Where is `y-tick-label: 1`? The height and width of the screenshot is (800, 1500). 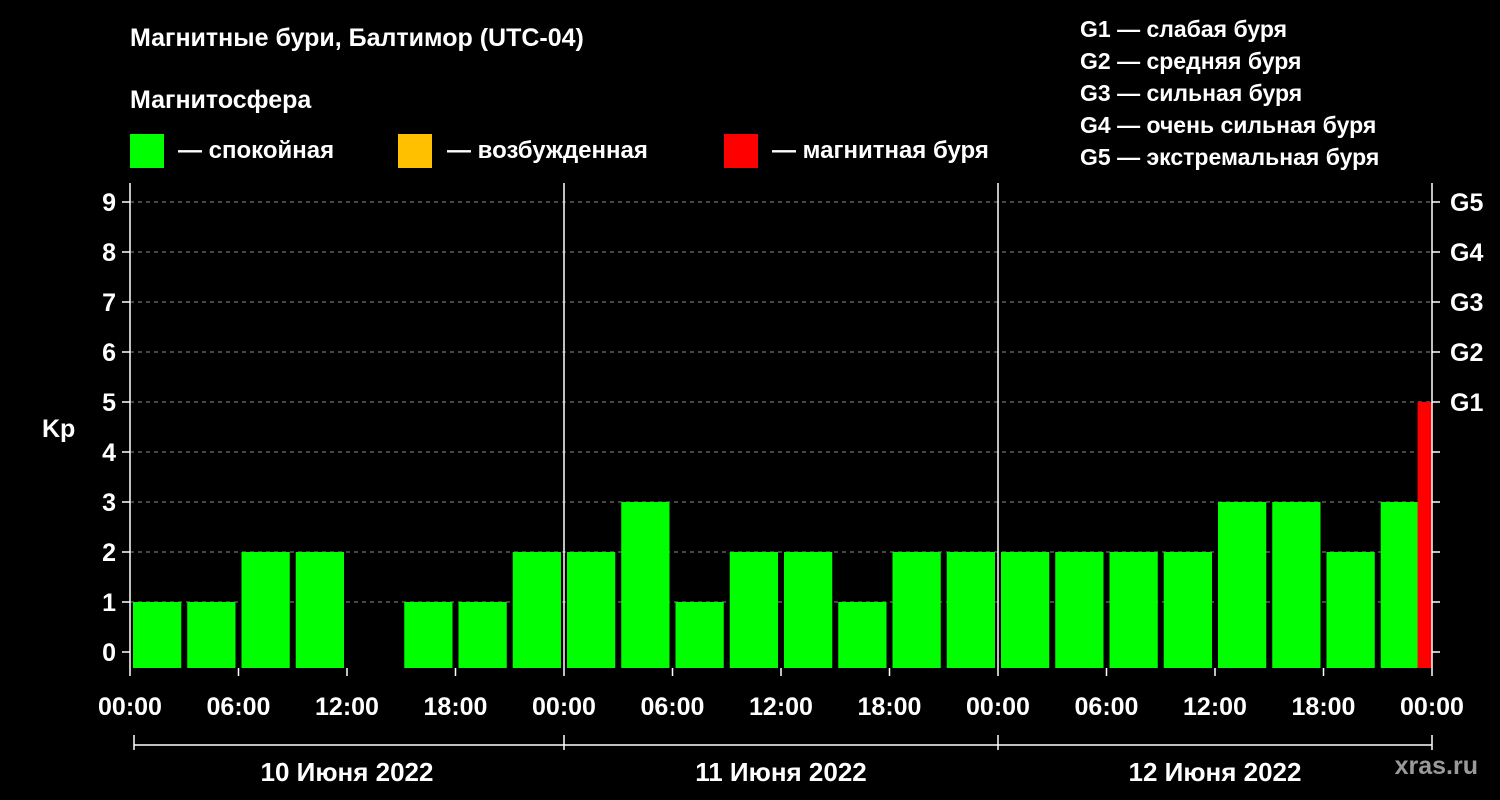
y-tick-label: 1 is located at coordinates (109, 603).